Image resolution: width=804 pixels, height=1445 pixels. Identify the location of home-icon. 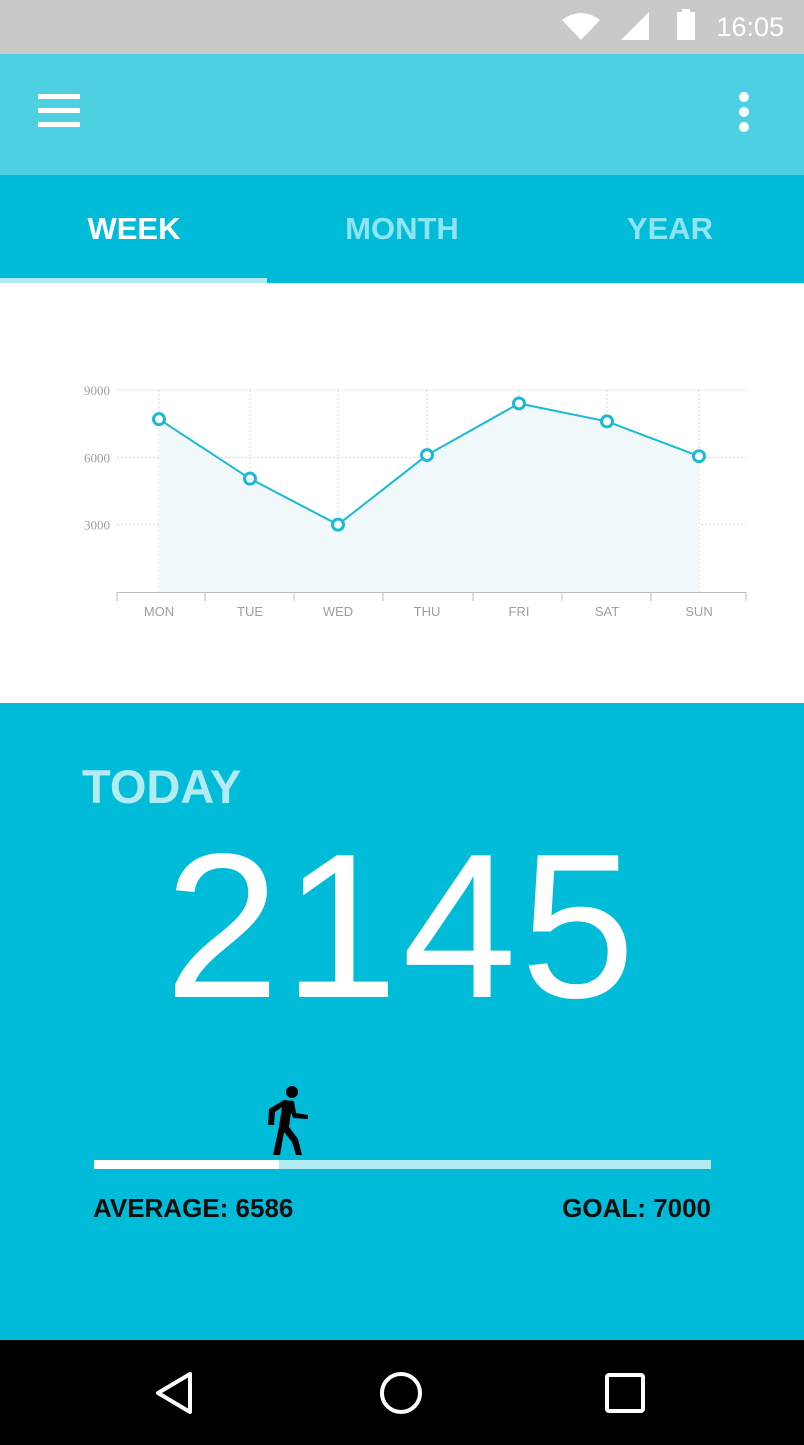
(401, 1393).